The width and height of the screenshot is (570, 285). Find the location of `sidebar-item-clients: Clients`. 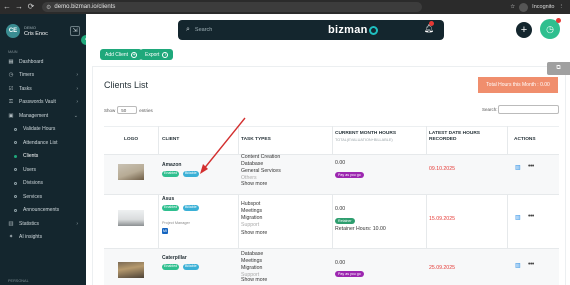

sidebar-item-clients: Clients is located at coordinates (43, 157).